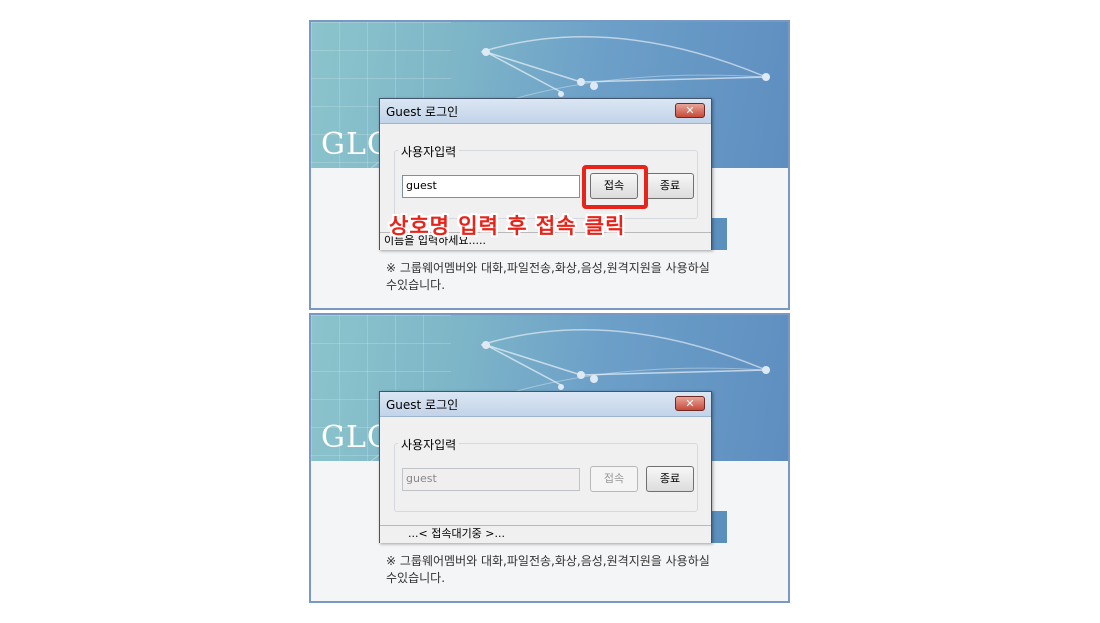 This screenshot has height=623, width=1100. Describe the element at coordinates (615, 187) in the screenshot. I see `highlight-box` at that location.